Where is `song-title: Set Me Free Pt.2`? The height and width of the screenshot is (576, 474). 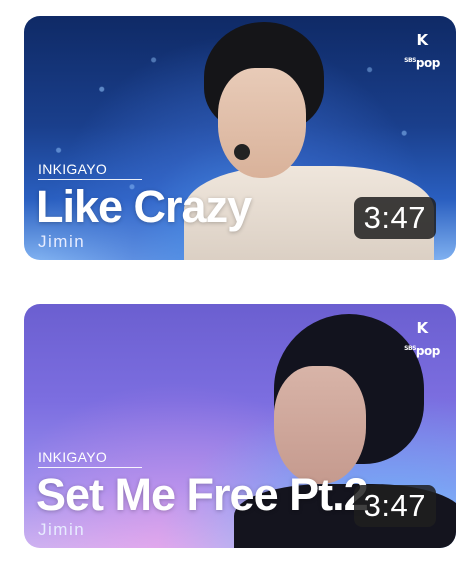 song-title: Set Me Free Pt.2 is located at coordinates (202, 494).